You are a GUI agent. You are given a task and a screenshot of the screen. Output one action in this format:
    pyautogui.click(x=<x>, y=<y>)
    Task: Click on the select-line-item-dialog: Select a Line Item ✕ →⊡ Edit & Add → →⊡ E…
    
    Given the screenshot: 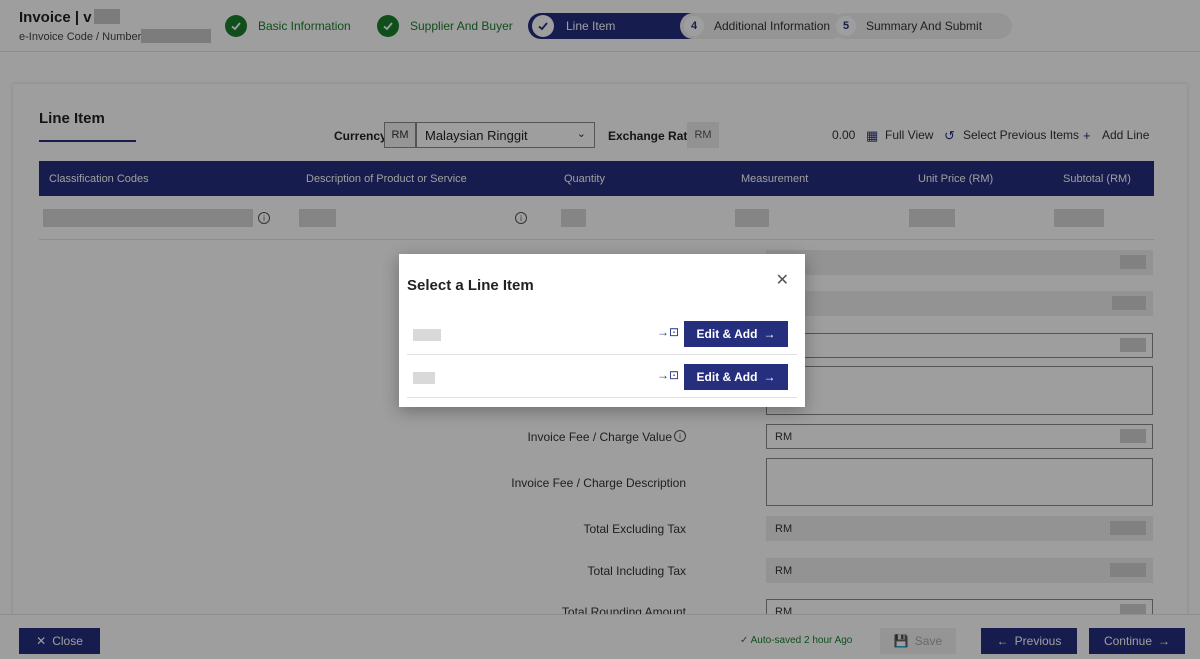 What is the action you would take?
    pyautogui.click(x=602, y=330)
    